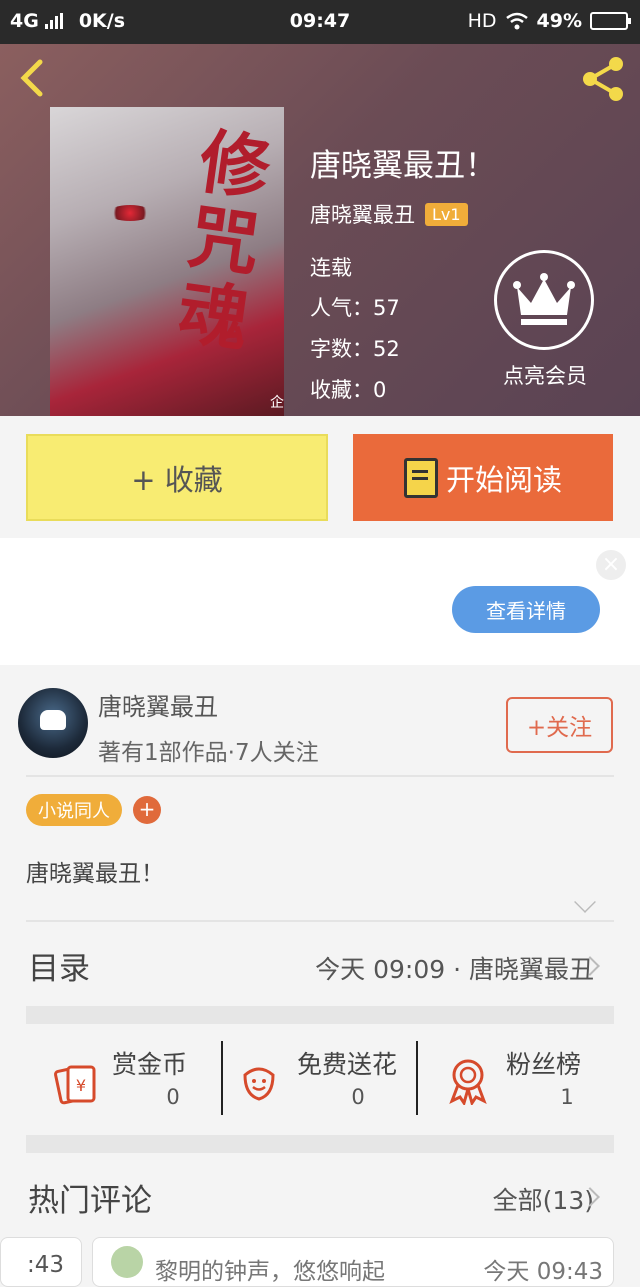 The image size is (640, 1287). What do you see at coordinates (559, 725) in the screenshot?
I see `follow-button: +关注` at bounding box center [559, 725].